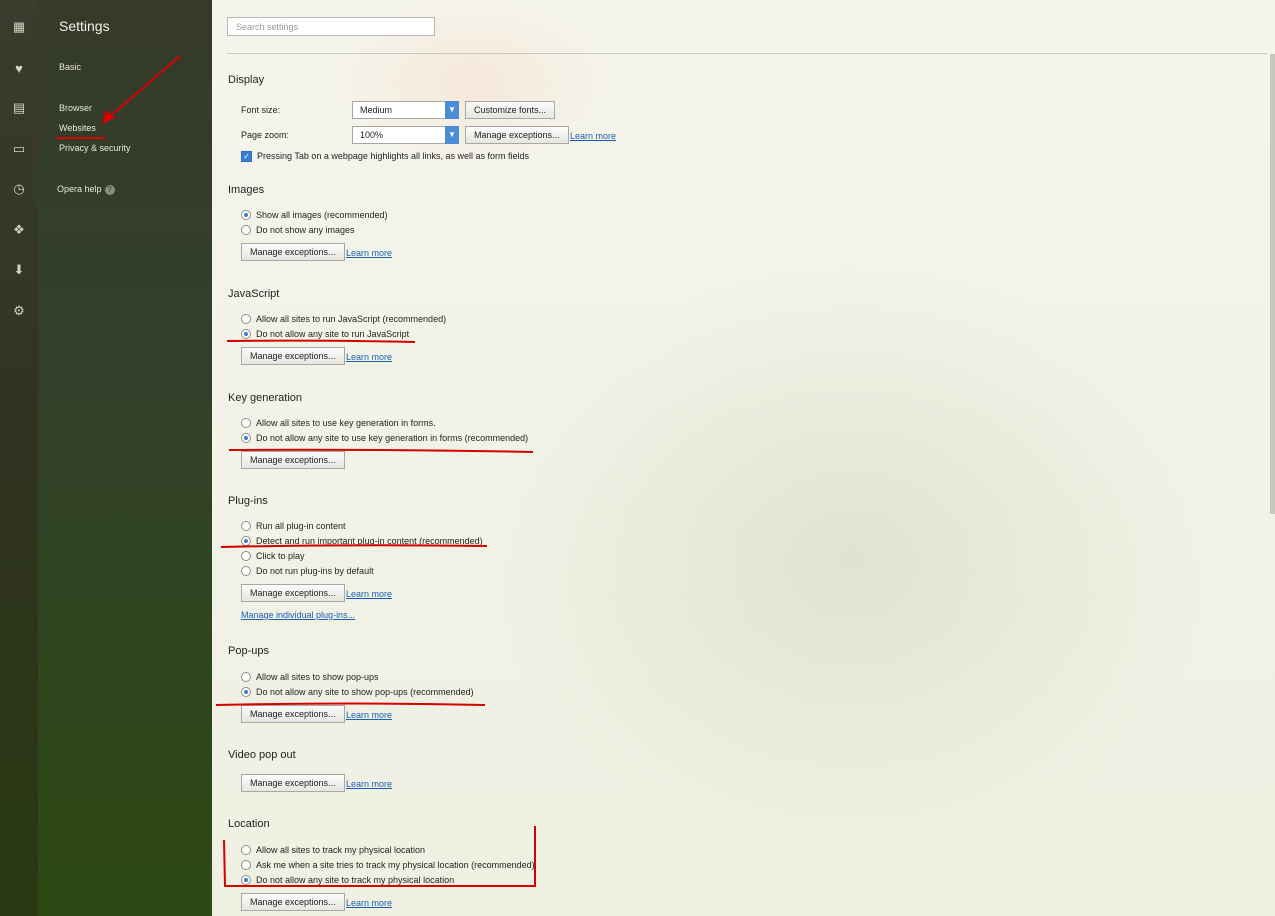 The width and height of the screenshot is (1275, 916). I want to click on plugins-option-none: Do not run plug-ins by default, so click(307, 571).